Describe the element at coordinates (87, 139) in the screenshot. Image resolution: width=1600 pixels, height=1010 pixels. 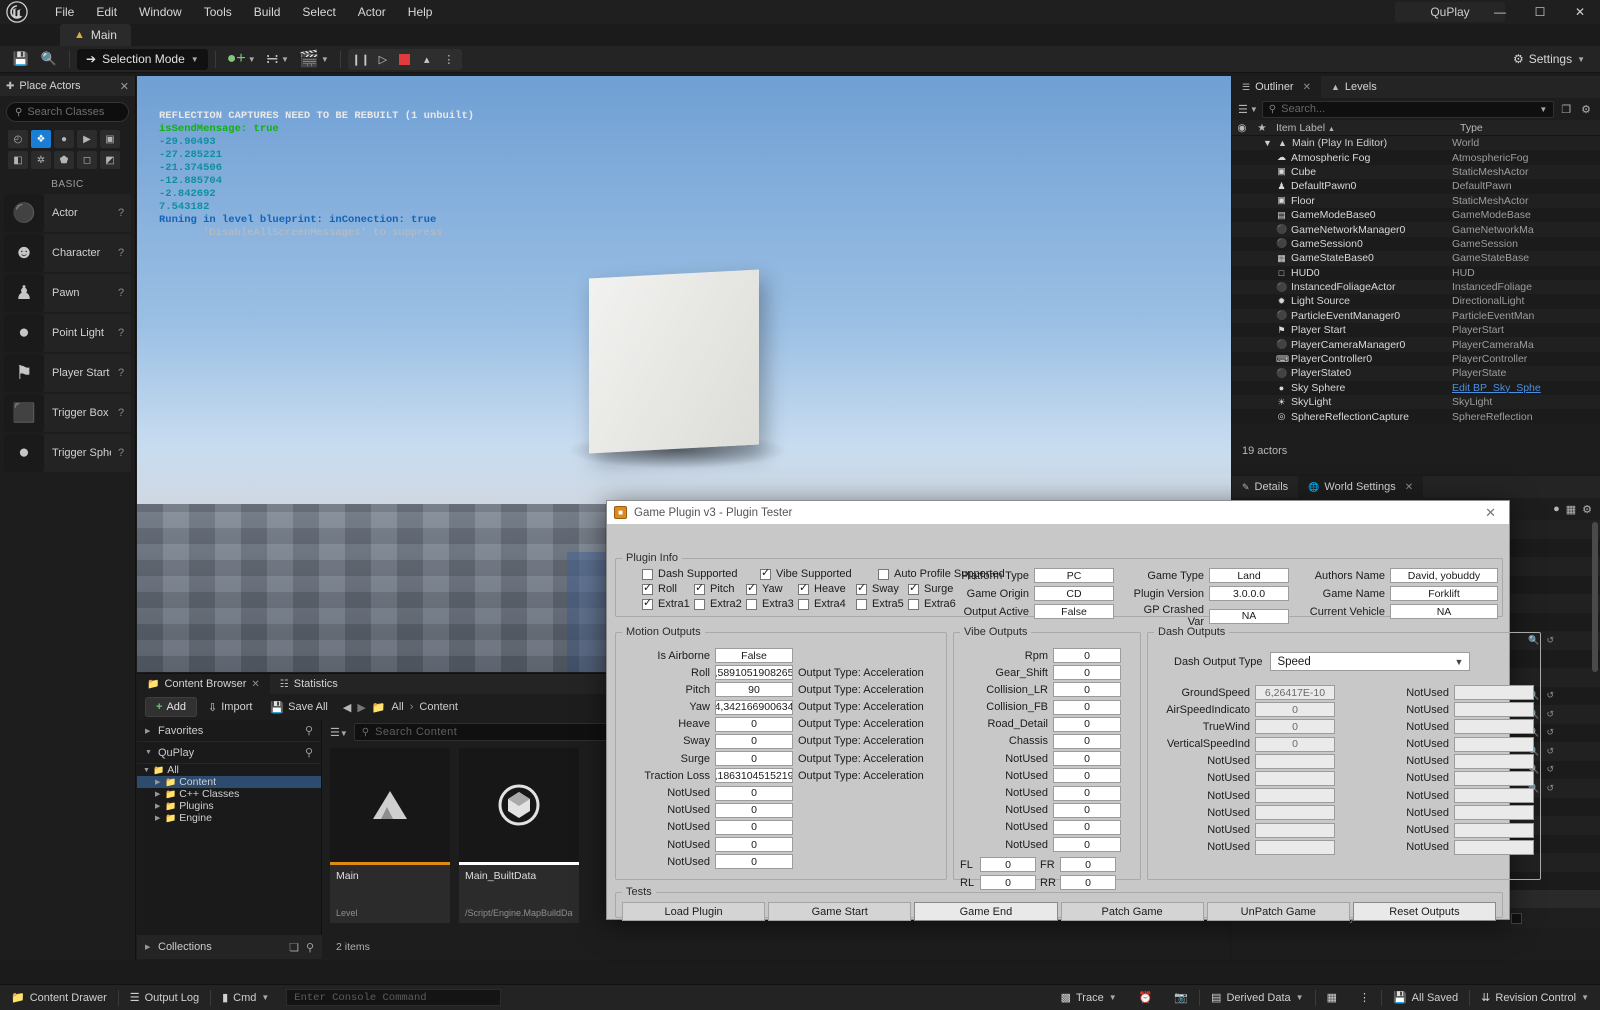
I see `category-cinematic: ▶` at that location.